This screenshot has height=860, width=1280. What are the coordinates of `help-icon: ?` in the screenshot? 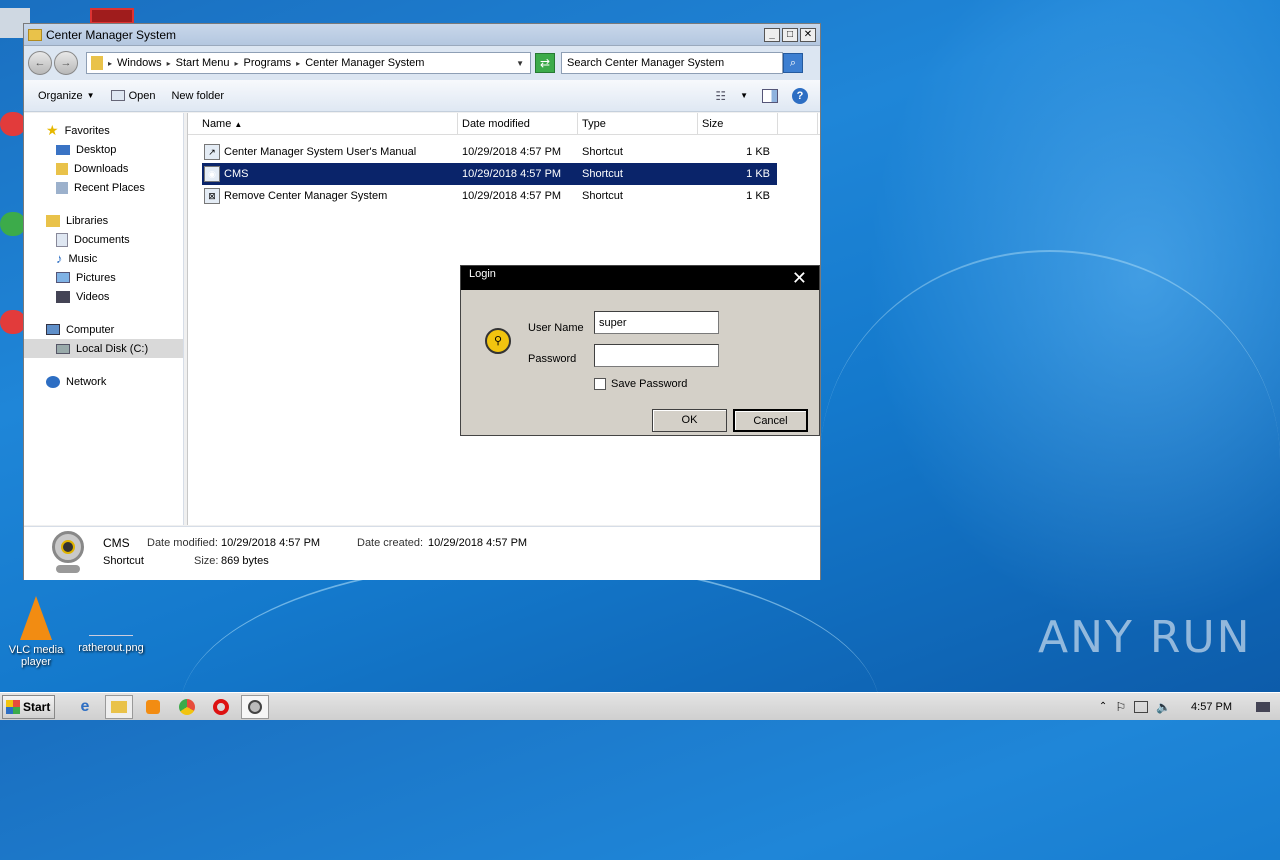 It's located at (800, 95).